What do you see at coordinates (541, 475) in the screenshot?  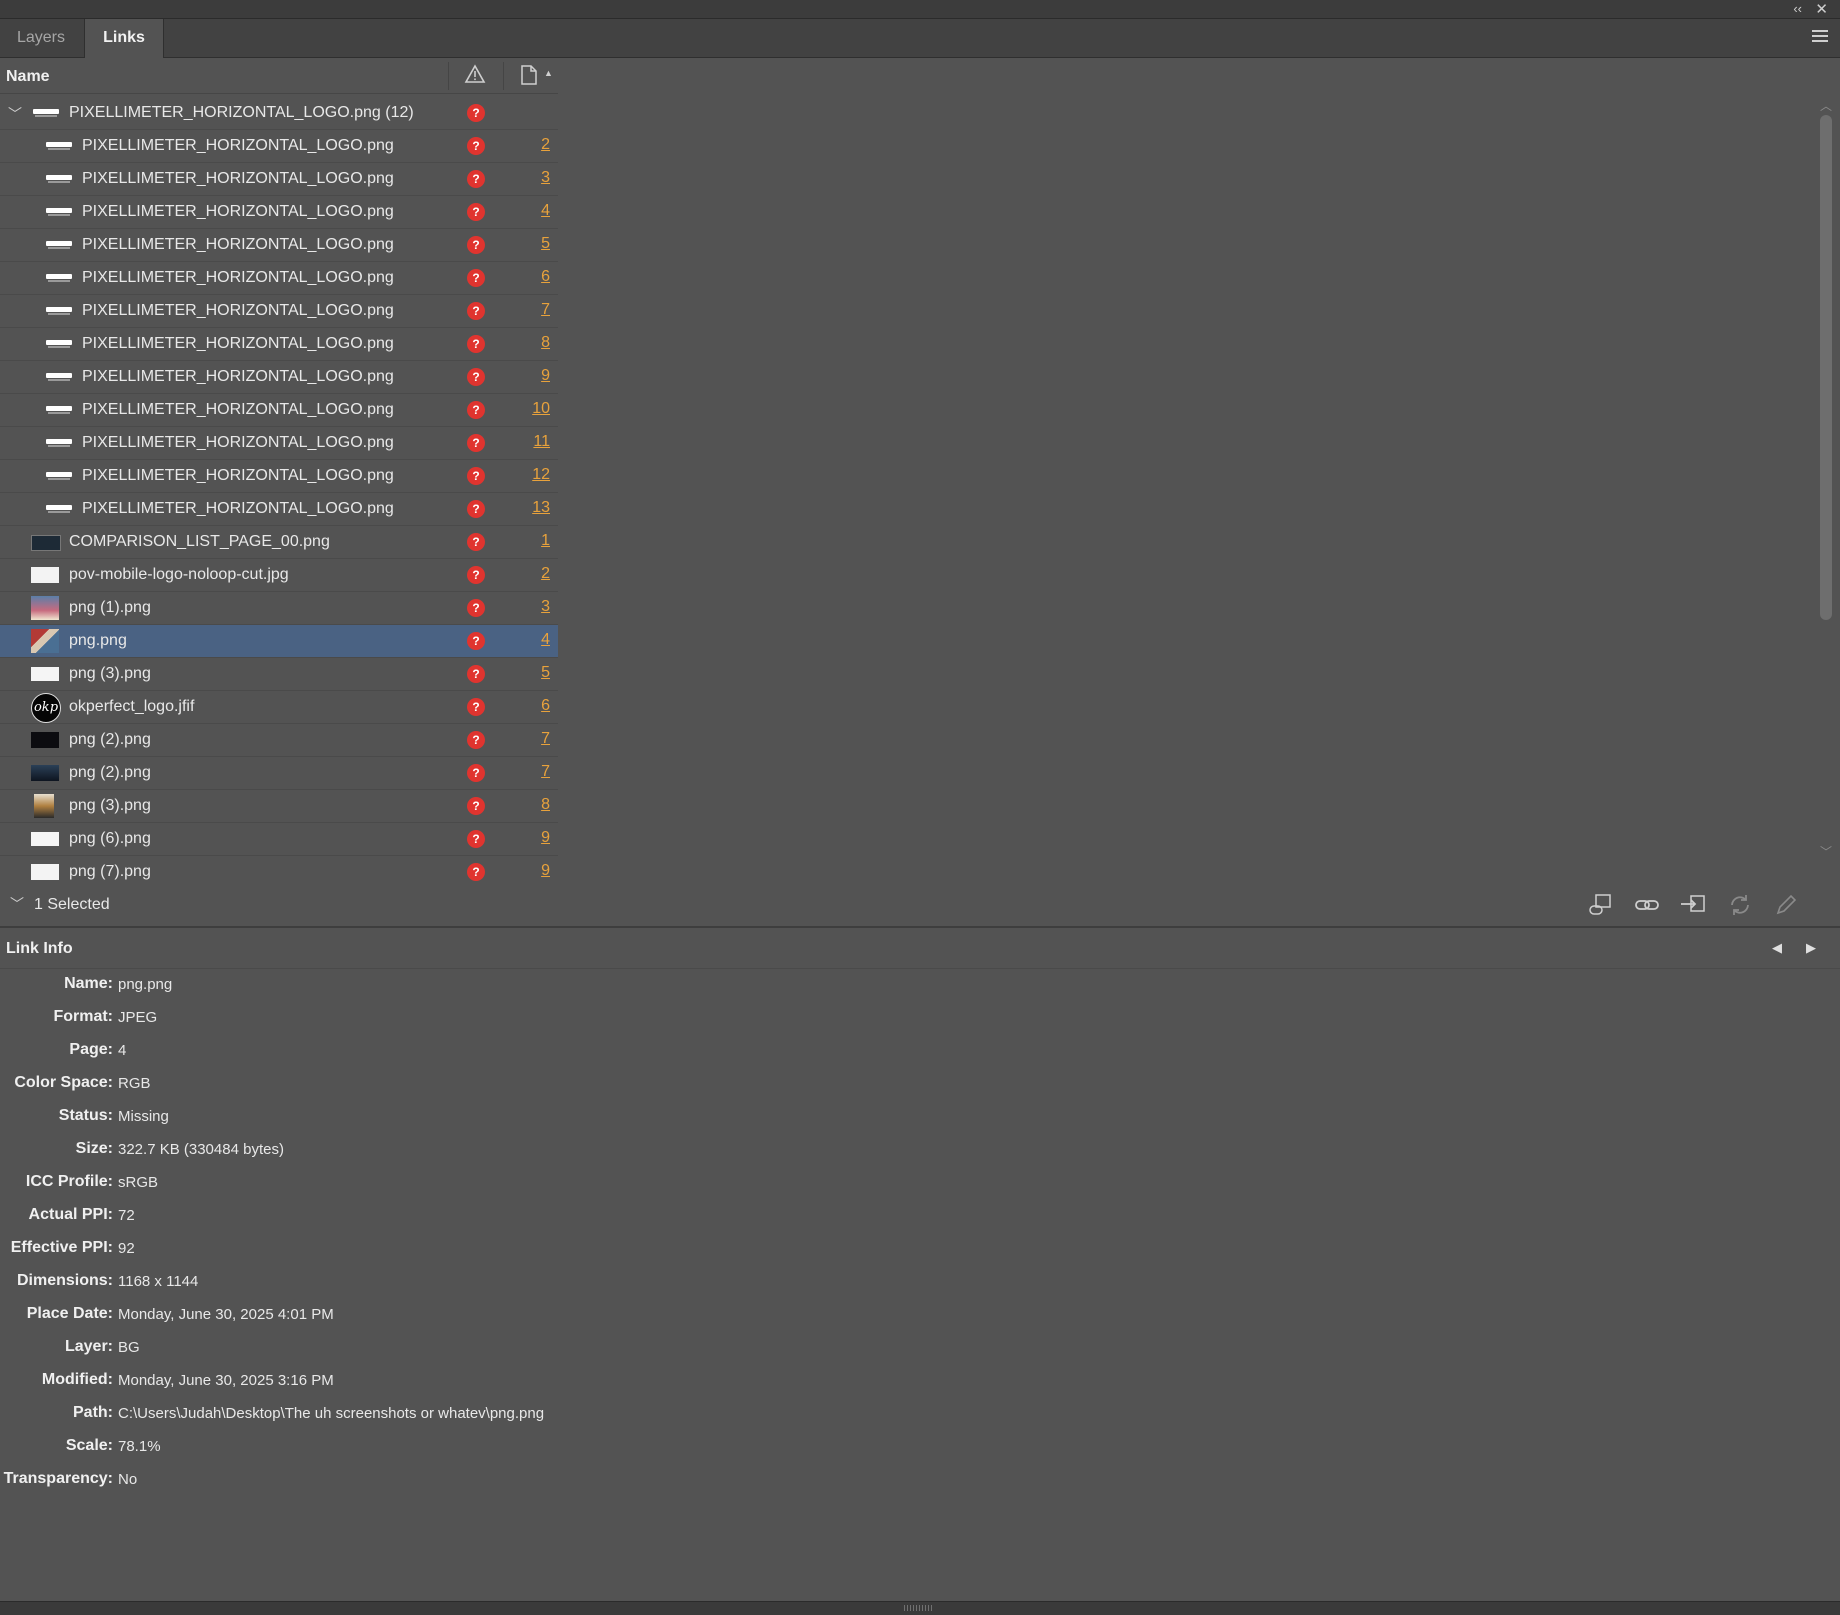 I see `page-number-link: 12` at bounding box center [541, 475].